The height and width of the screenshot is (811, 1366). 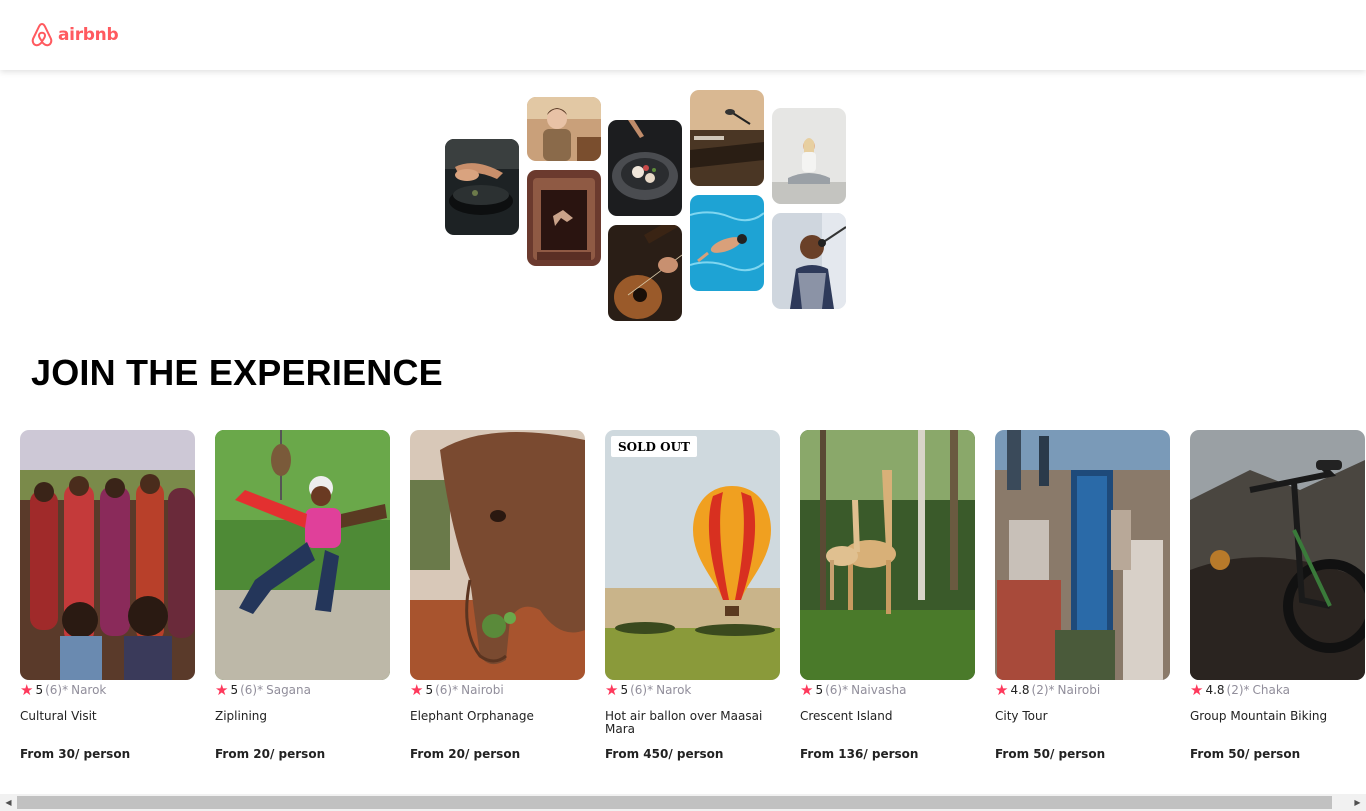 What do you see at coordinates (482, 187) in the screenshot?
I see `hero-photo-cooking` at bounding box center [482, 187].